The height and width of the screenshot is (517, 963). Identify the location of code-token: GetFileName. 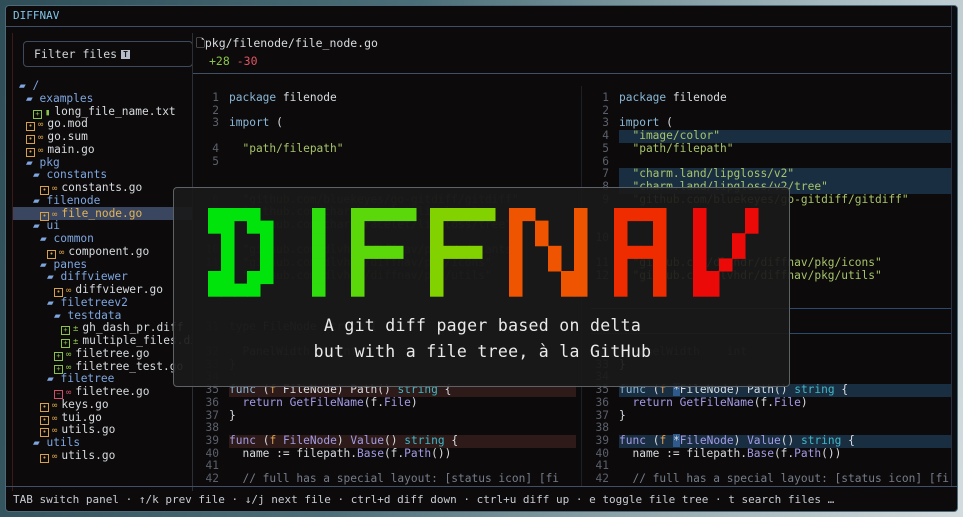
(716, 402).